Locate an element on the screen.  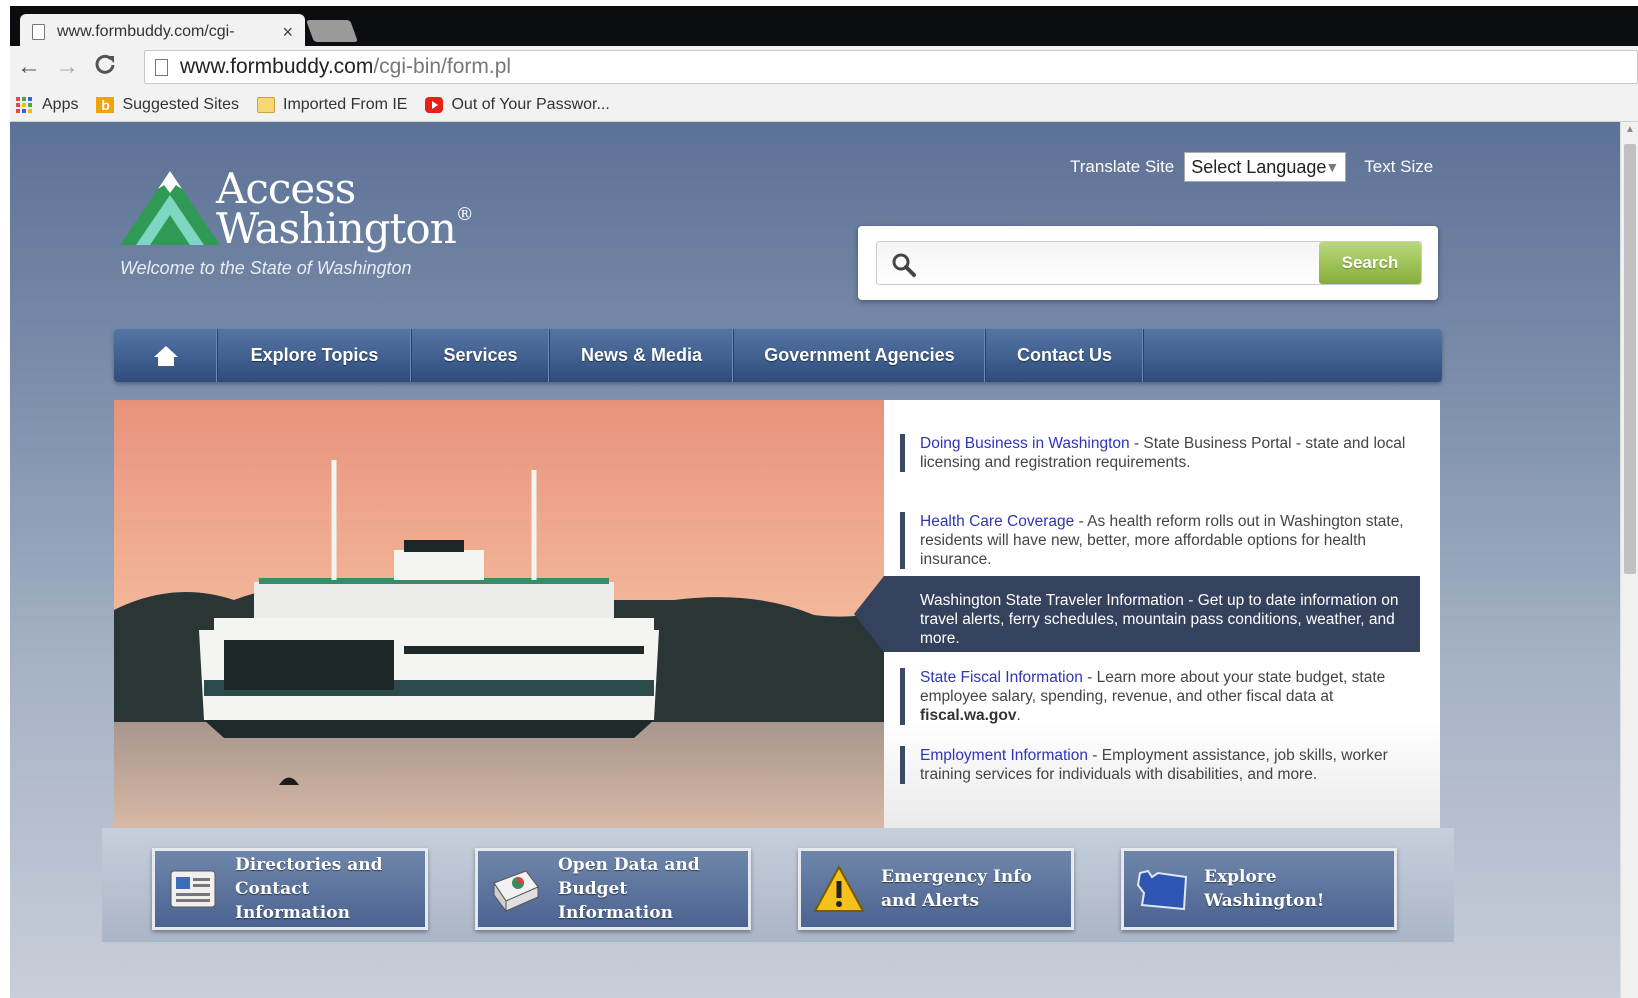
fiscal-info-link: State Fiscal Information is located at coordinates (1001, 677).